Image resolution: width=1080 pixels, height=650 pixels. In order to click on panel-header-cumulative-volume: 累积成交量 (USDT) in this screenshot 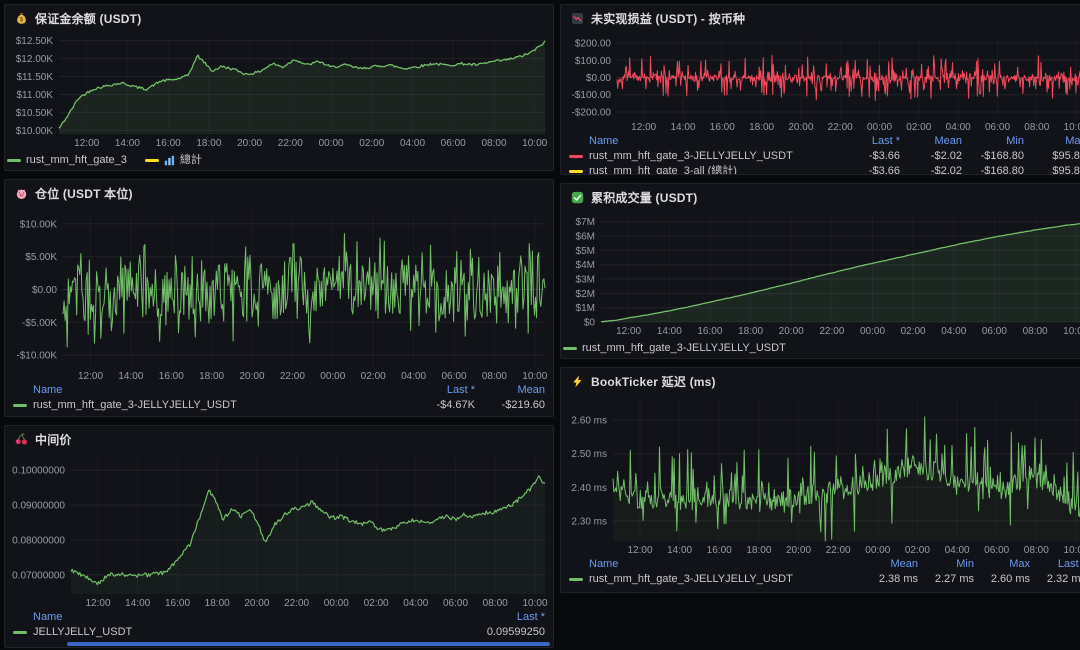, I will do `click(820, 197)`.